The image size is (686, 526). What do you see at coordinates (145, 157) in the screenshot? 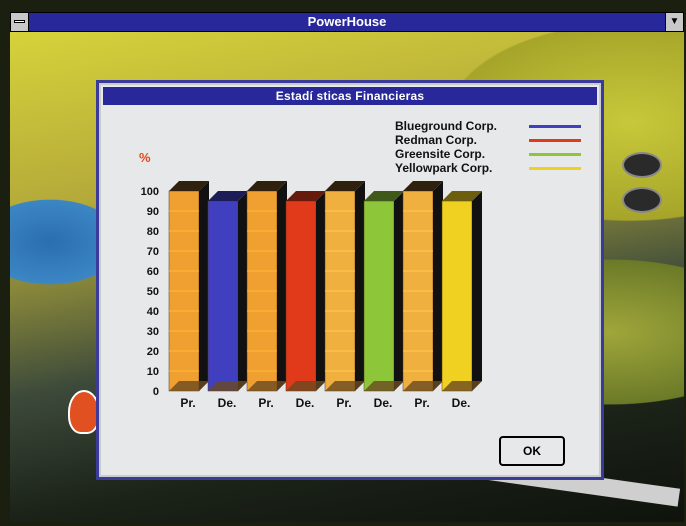
I see `y-axis-unit: %` at bounding box center [145, 157].